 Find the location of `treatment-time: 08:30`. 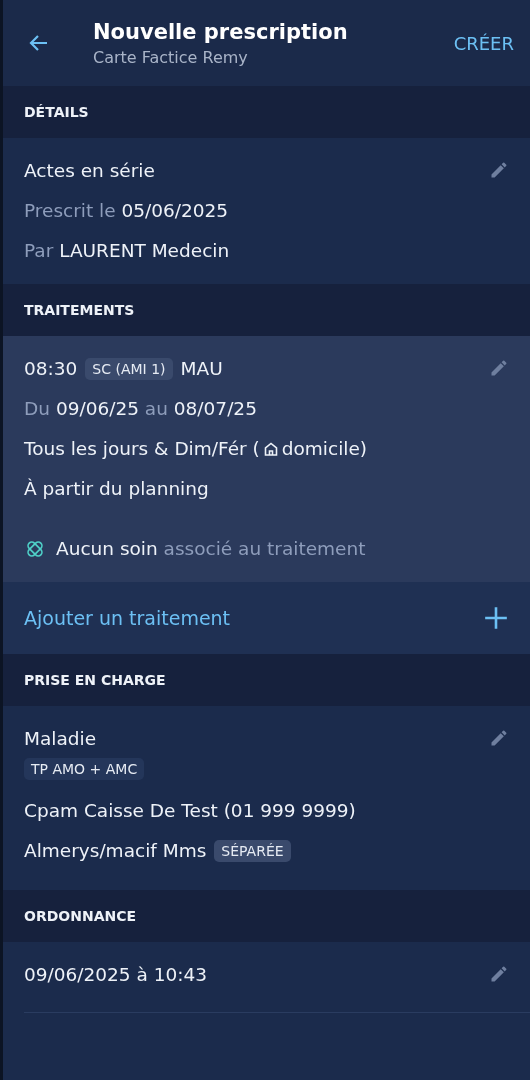

treatment-time: 08:30 is located at coordinates (51, 369).